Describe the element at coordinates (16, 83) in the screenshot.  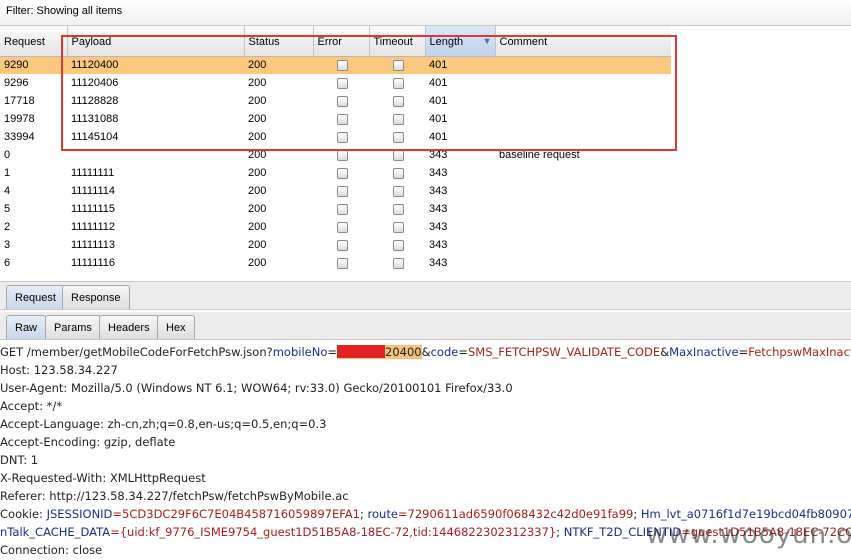
I see `request-cell: 9296` at that location.